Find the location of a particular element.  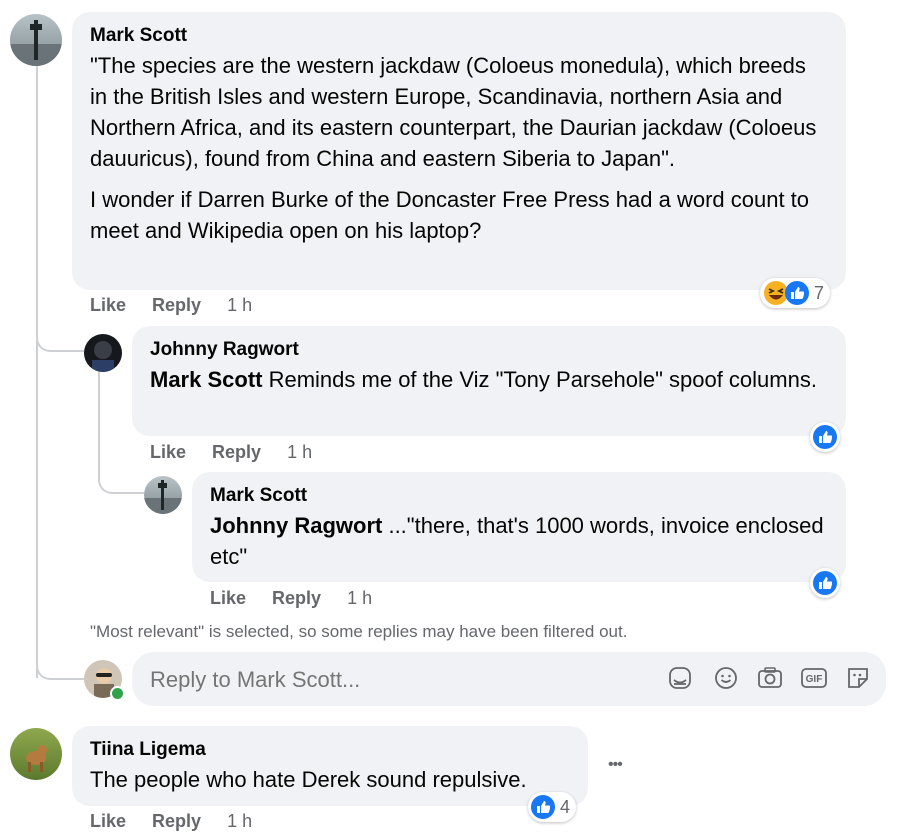

gif-icon: GIF is located at coordinates (814, 678).